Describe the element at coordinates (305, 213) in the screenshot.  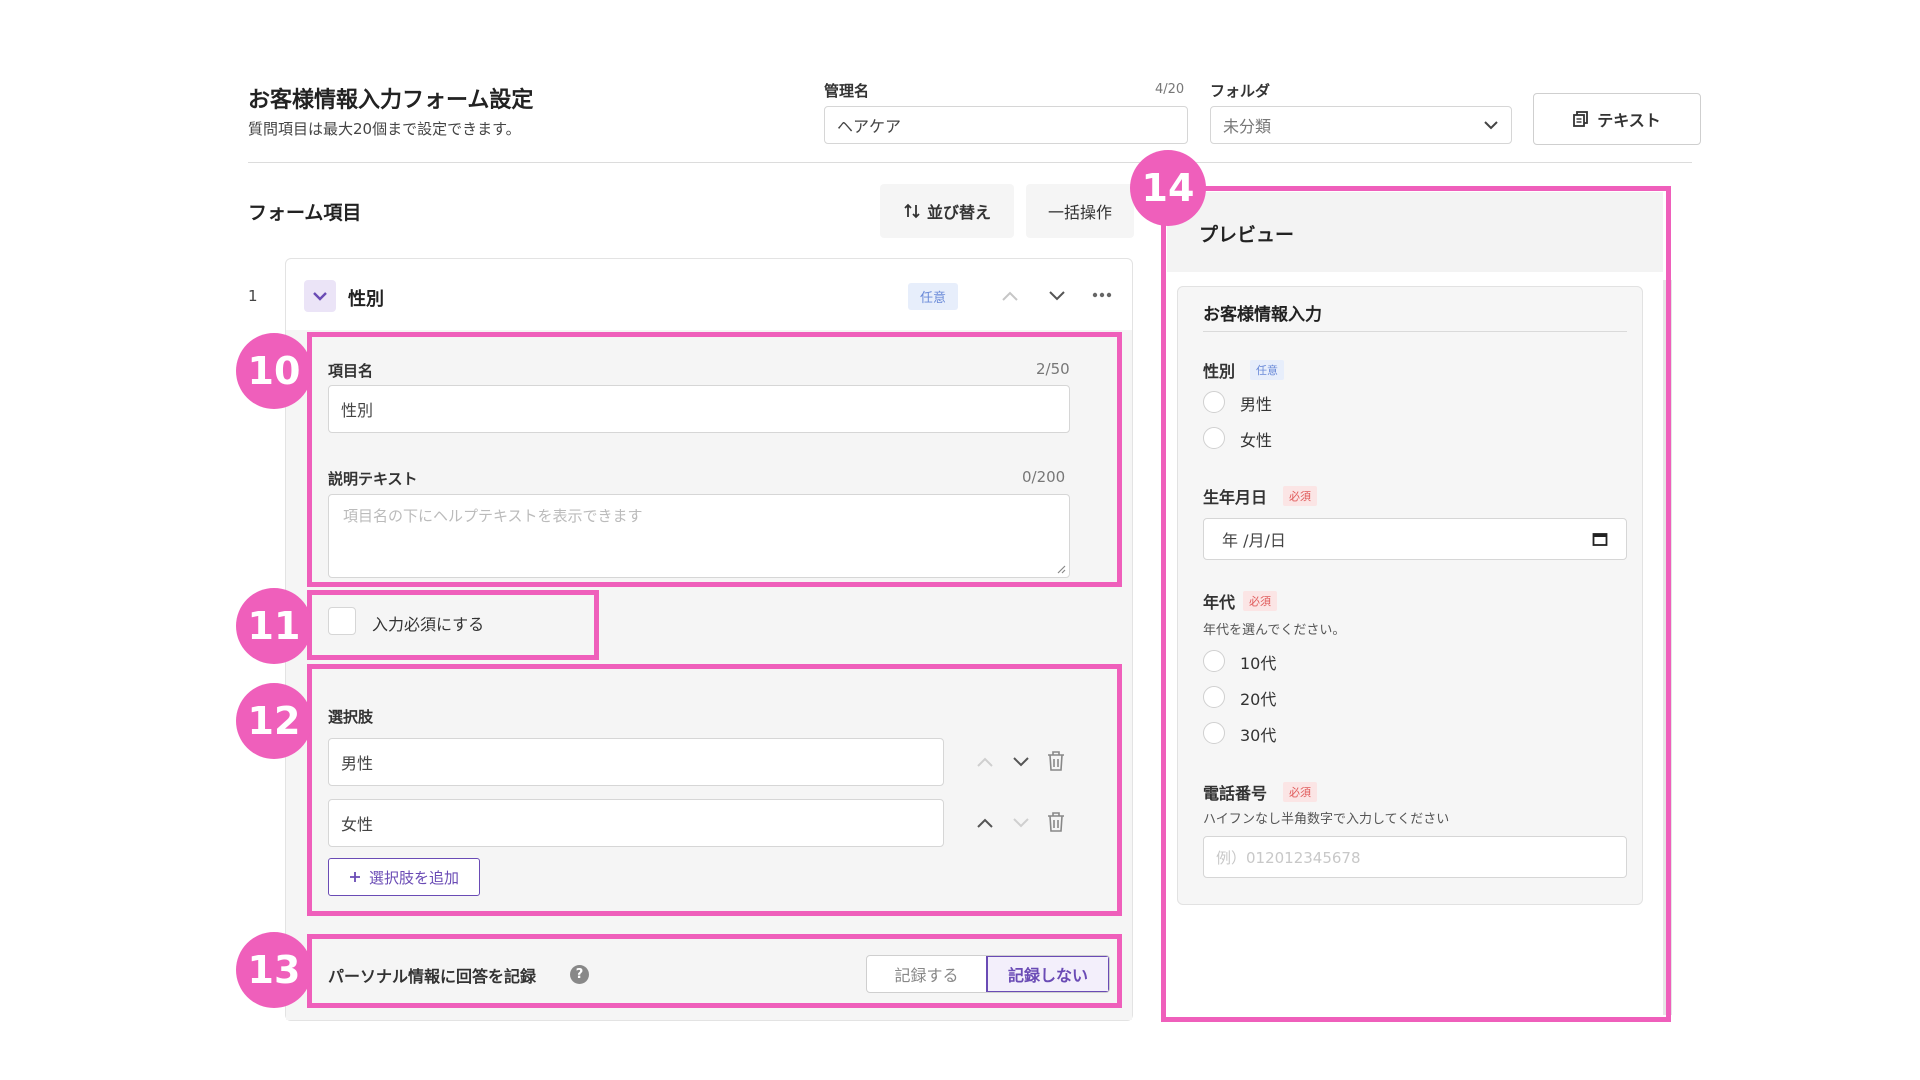
I see `form-items-heading: フォーム項目` at that location.